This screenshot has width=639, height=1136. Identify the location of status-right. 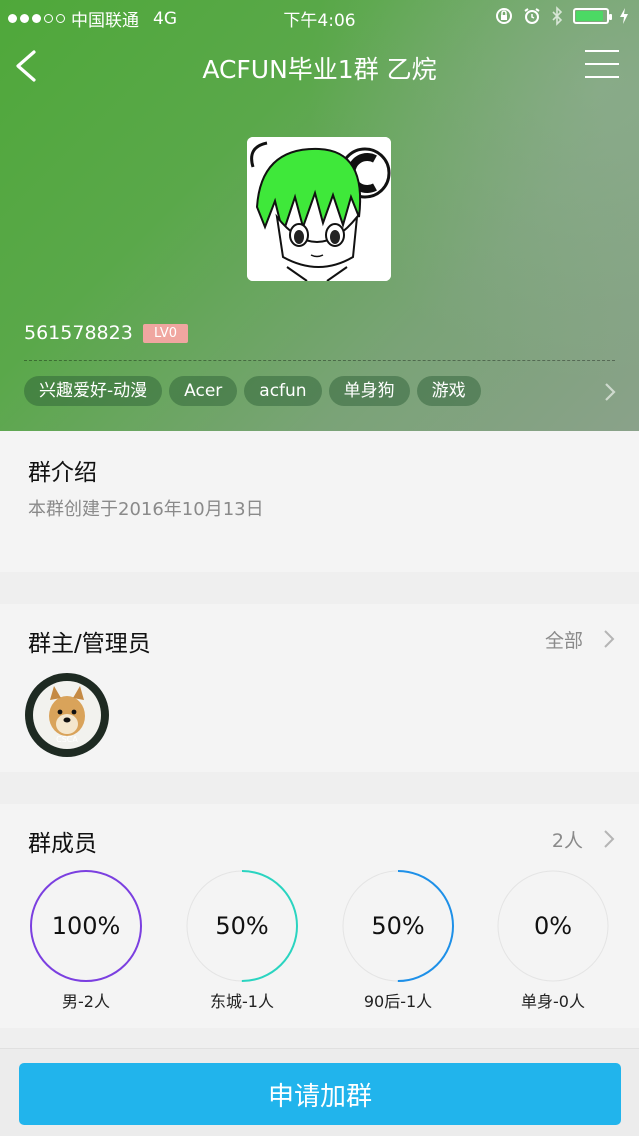
(562, 16).